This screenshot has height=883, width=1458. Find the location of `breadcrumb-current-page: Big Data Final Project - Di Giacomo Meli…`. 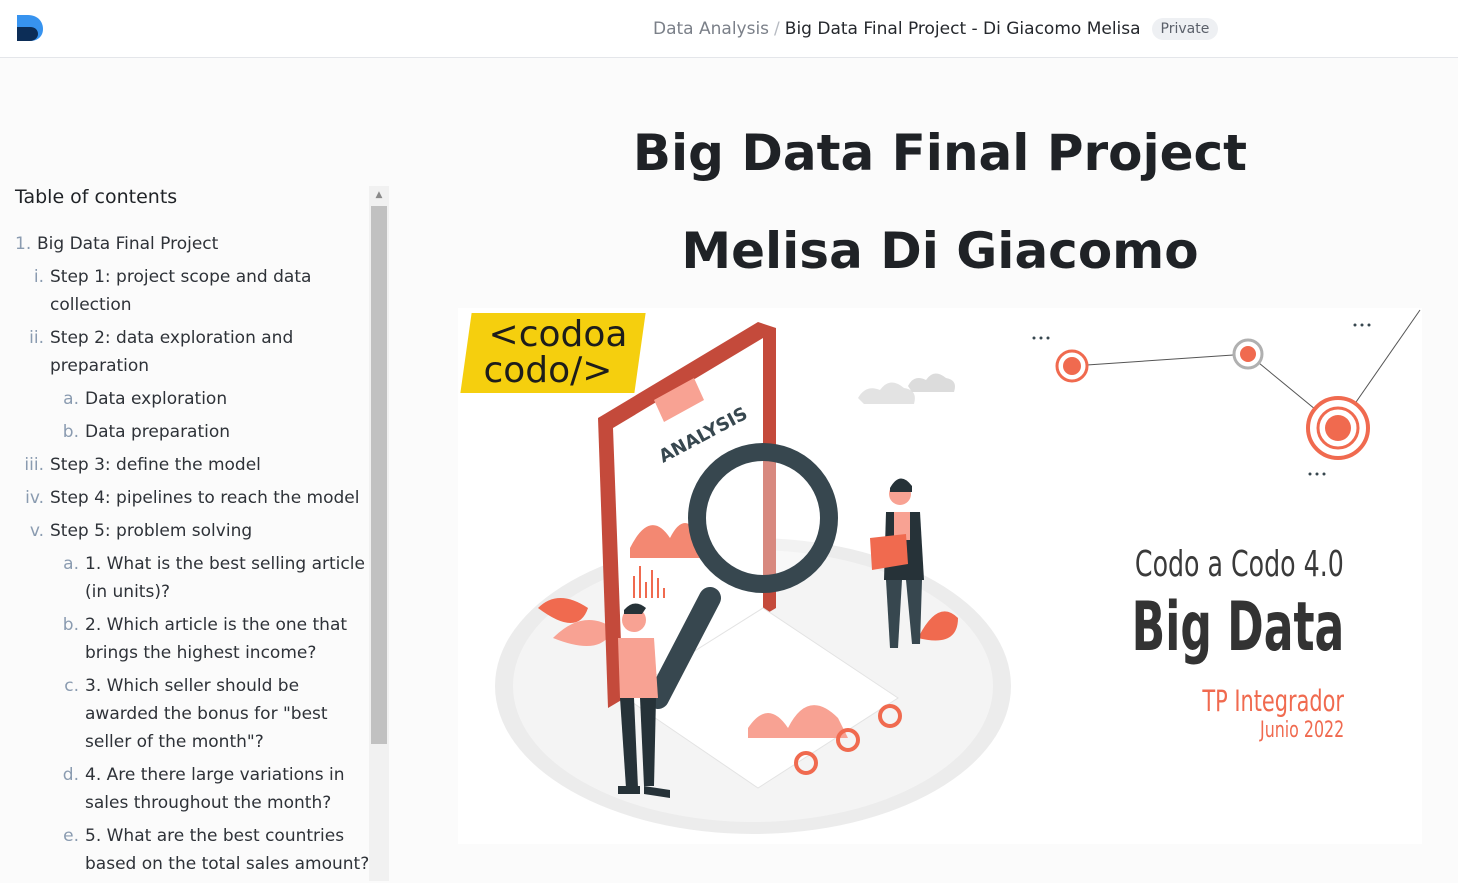

breadcrumb-current-page: Big Data Final Project - Di Giacomo Meli… is located at coordinates (963, 29).